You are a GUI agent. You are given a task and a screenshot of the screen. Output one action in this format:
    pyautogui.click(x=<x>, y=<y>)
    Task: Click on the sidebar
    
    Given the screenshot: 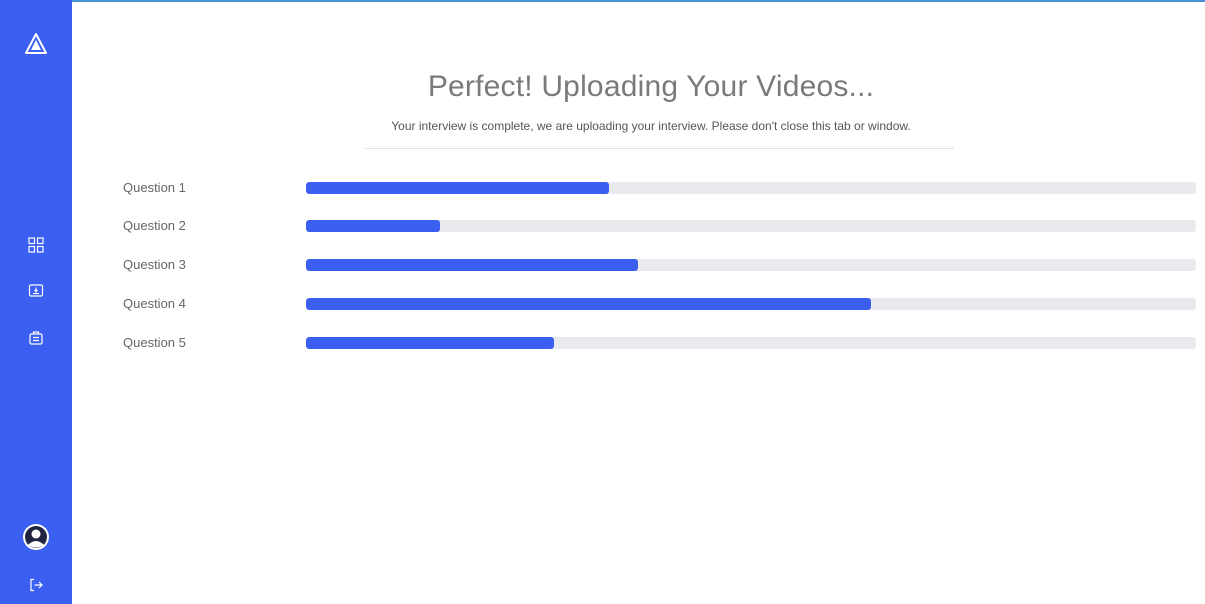 What is the action you would take?
    pyautogui.click(x=36, y=302)
    